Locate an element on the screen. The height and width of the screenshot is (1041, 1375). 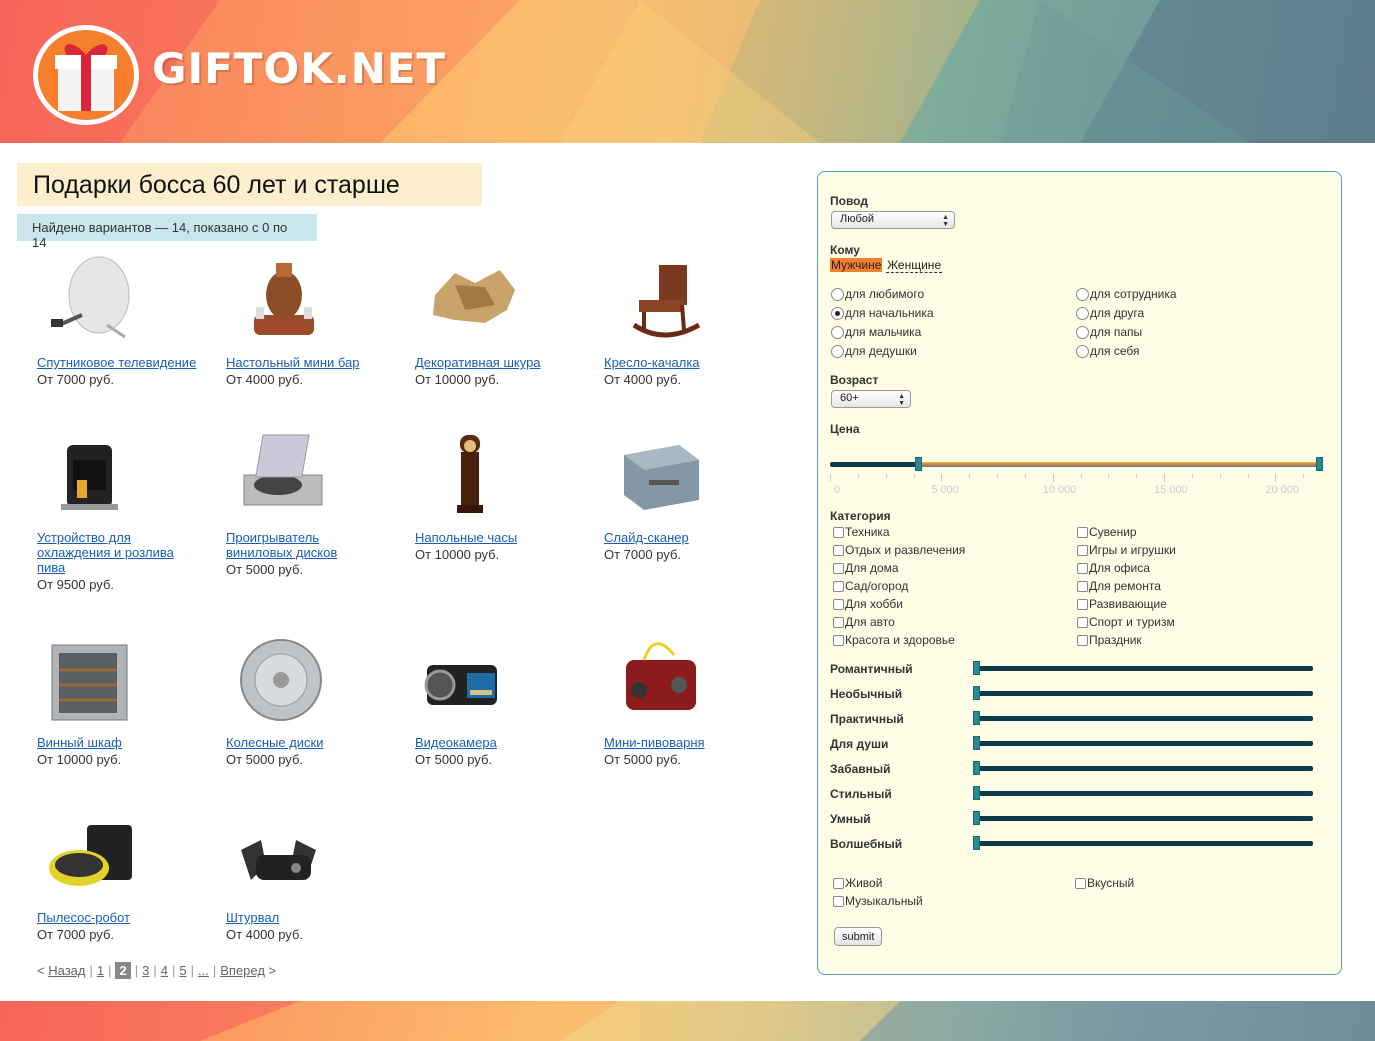
product-link: Пылесос-робот is located at coordinates (126, 917).